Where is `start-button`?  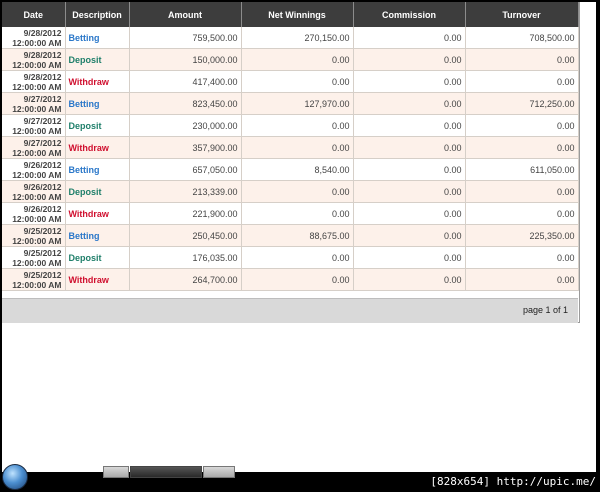 start-button is located at coordinates (15, 477).